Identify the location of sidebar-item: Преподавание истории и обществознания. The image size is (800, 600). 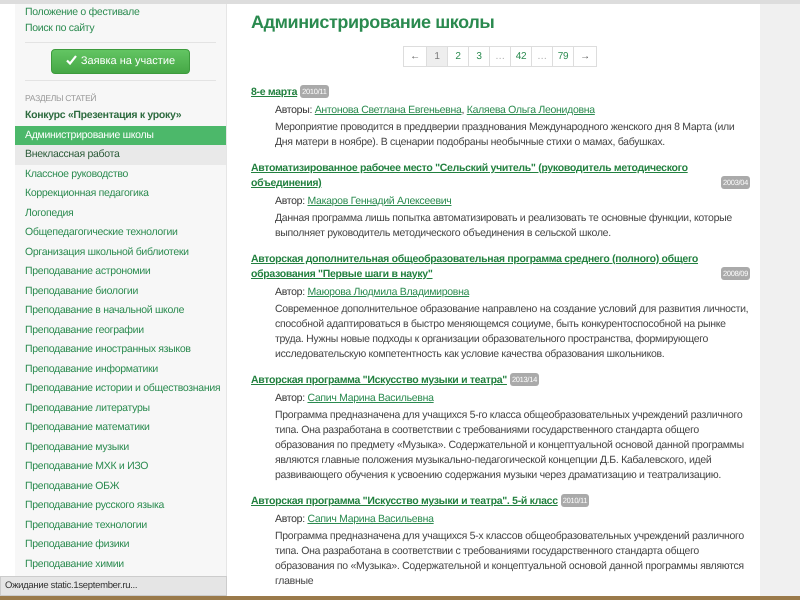
(120, 389).